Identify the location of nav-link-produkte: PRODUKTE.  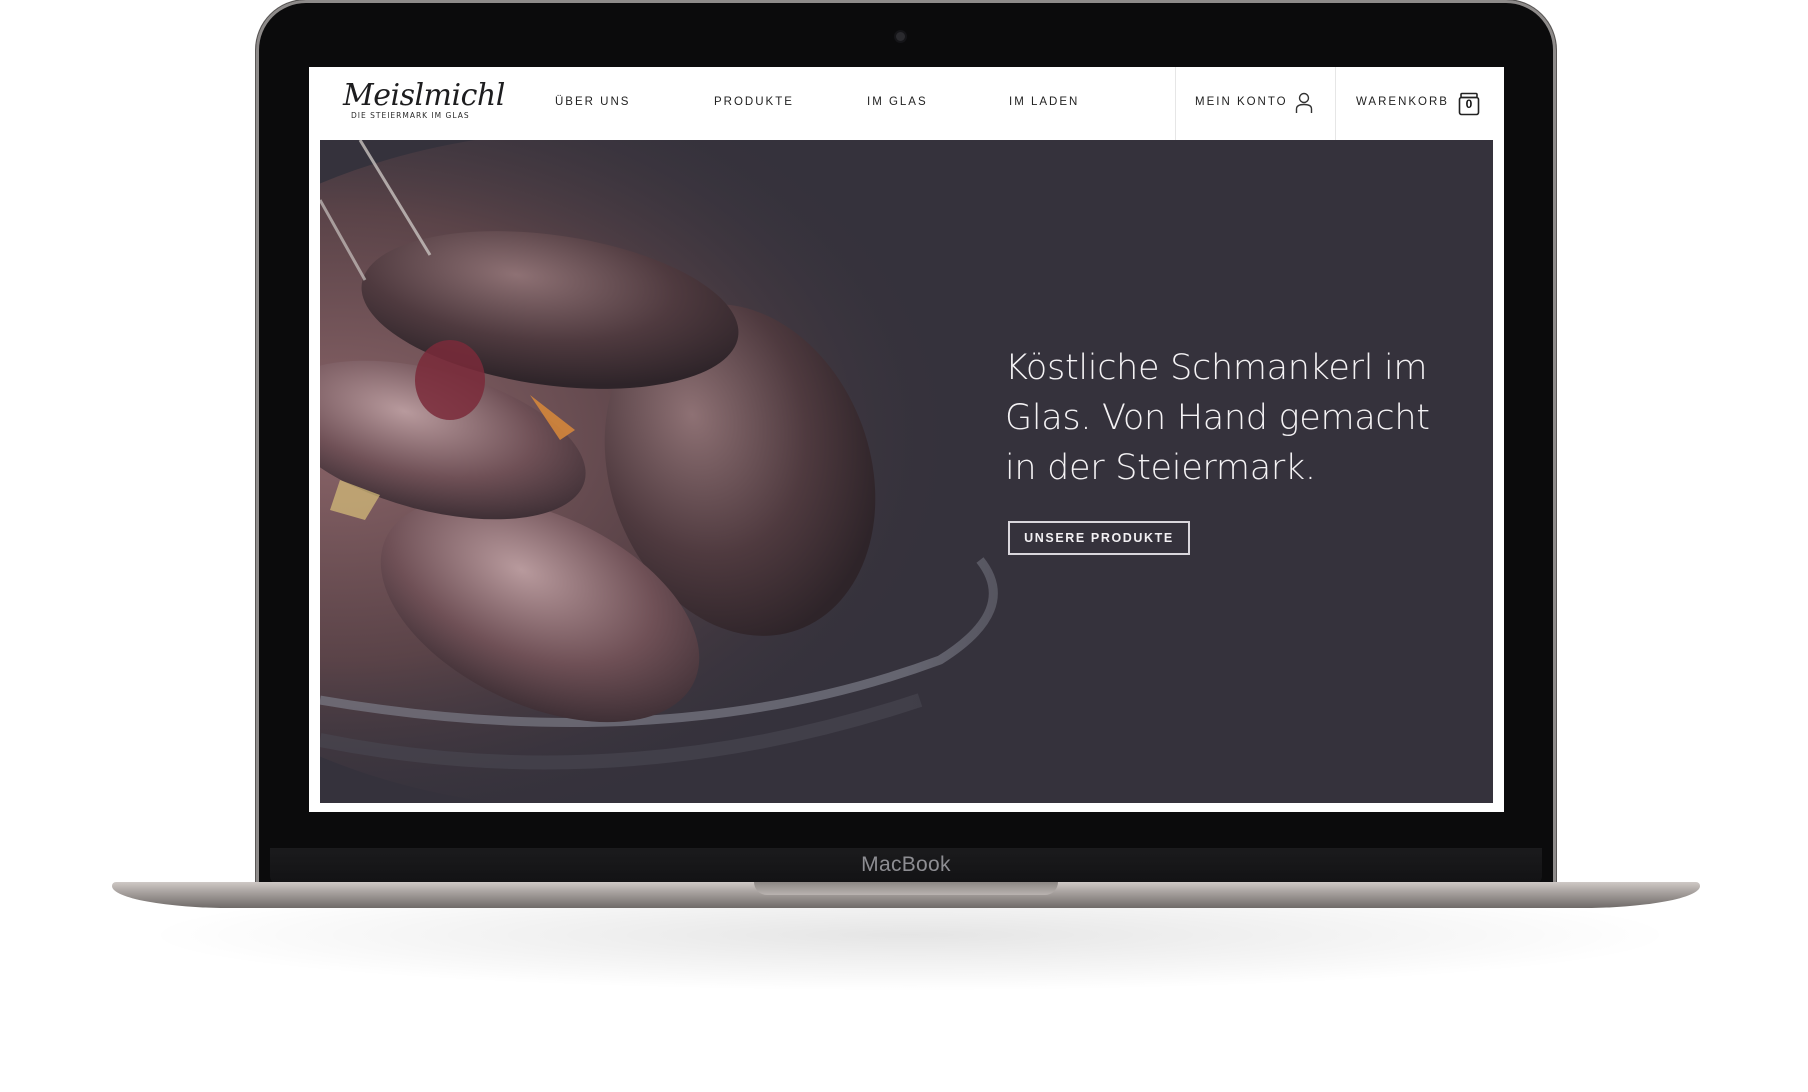
(754, 102).